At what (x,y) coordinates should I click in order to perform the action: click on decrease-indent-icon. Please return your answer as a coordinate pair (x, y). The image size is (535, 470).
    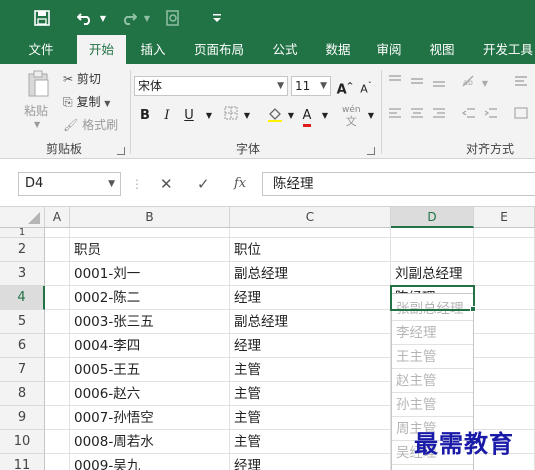
    Looking at the image, I should click on (469, 116).